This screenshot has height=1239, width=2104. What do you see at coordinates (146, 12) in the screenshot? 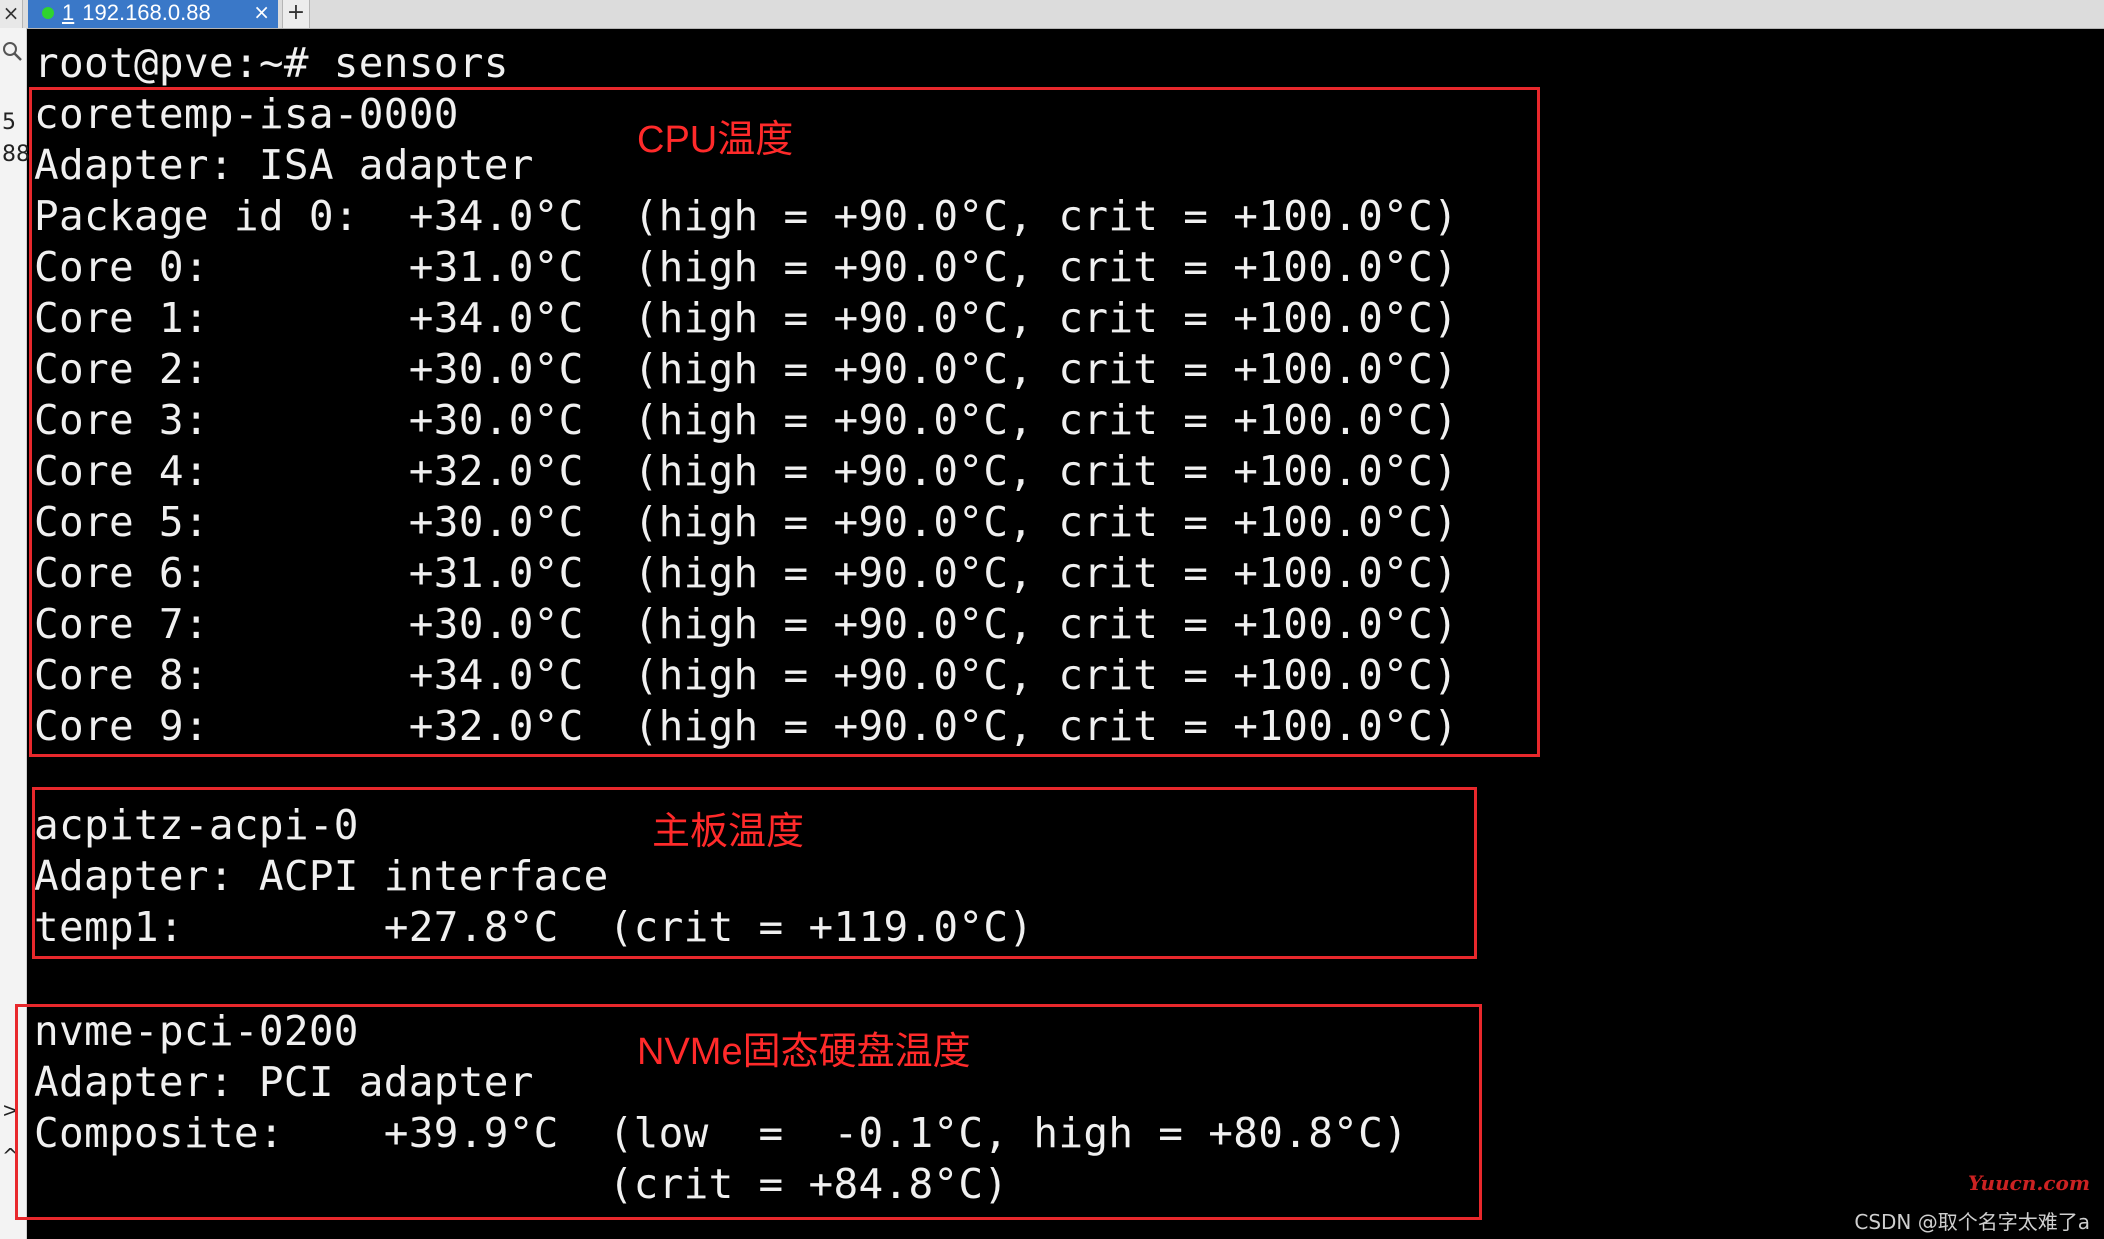
I see `tab-title: 192.168.0.88` at bounding box center [146, 12].